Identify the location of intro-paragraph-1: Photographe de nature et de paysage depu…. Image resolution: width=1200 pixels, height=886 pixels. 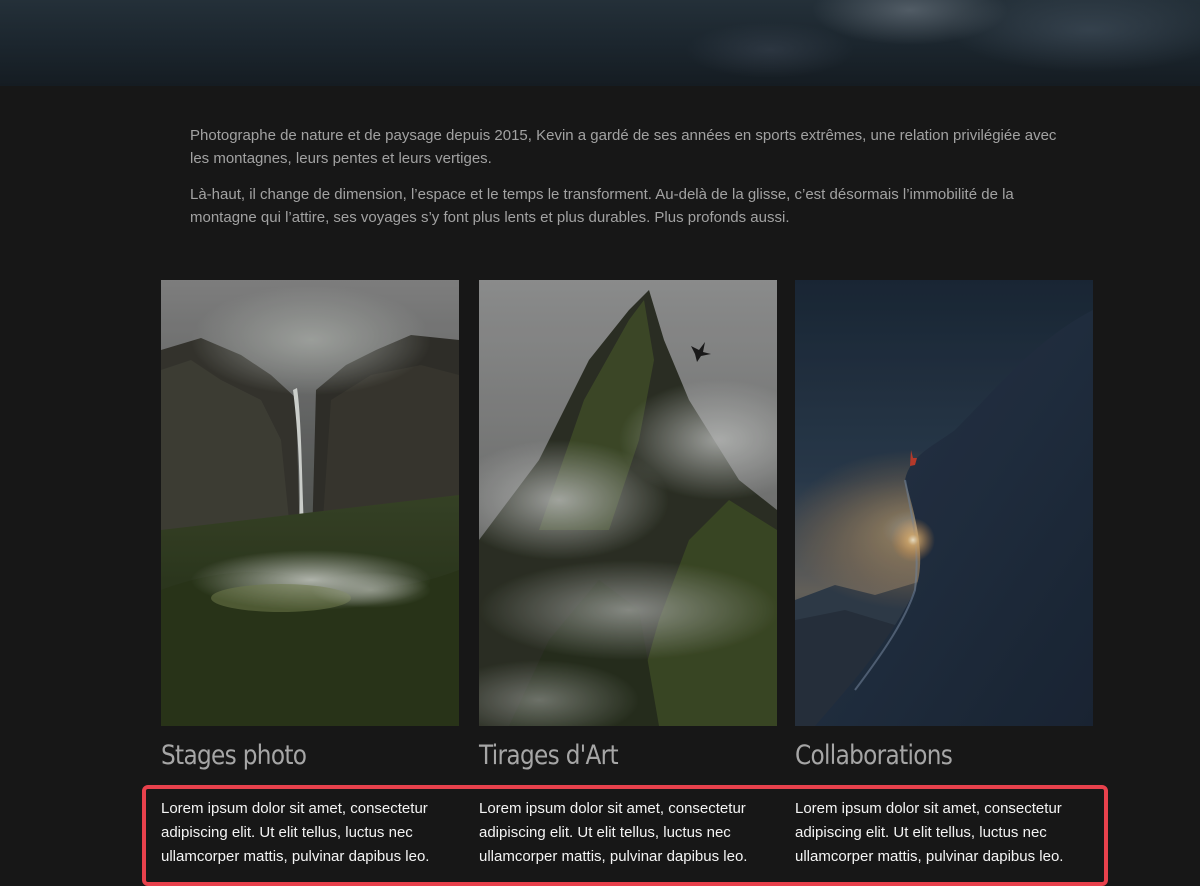
(623, 147).